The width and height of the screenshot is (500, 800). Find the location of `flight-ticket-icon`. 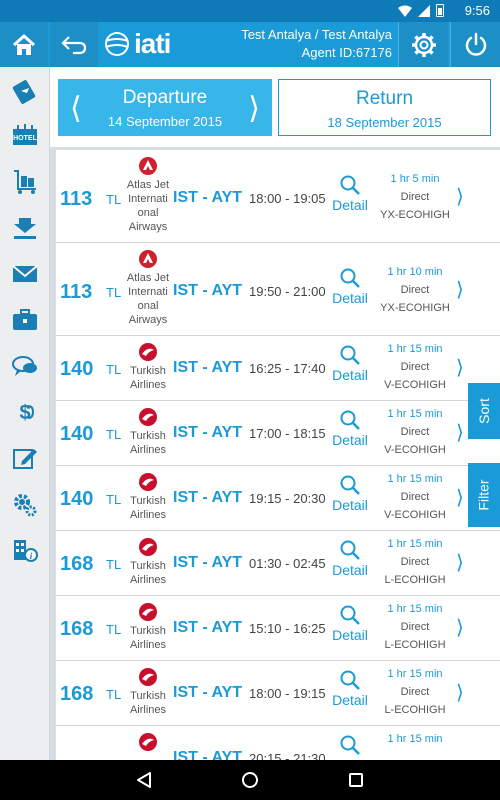

flight-ticket-icon is located at coordinates (24, 92).